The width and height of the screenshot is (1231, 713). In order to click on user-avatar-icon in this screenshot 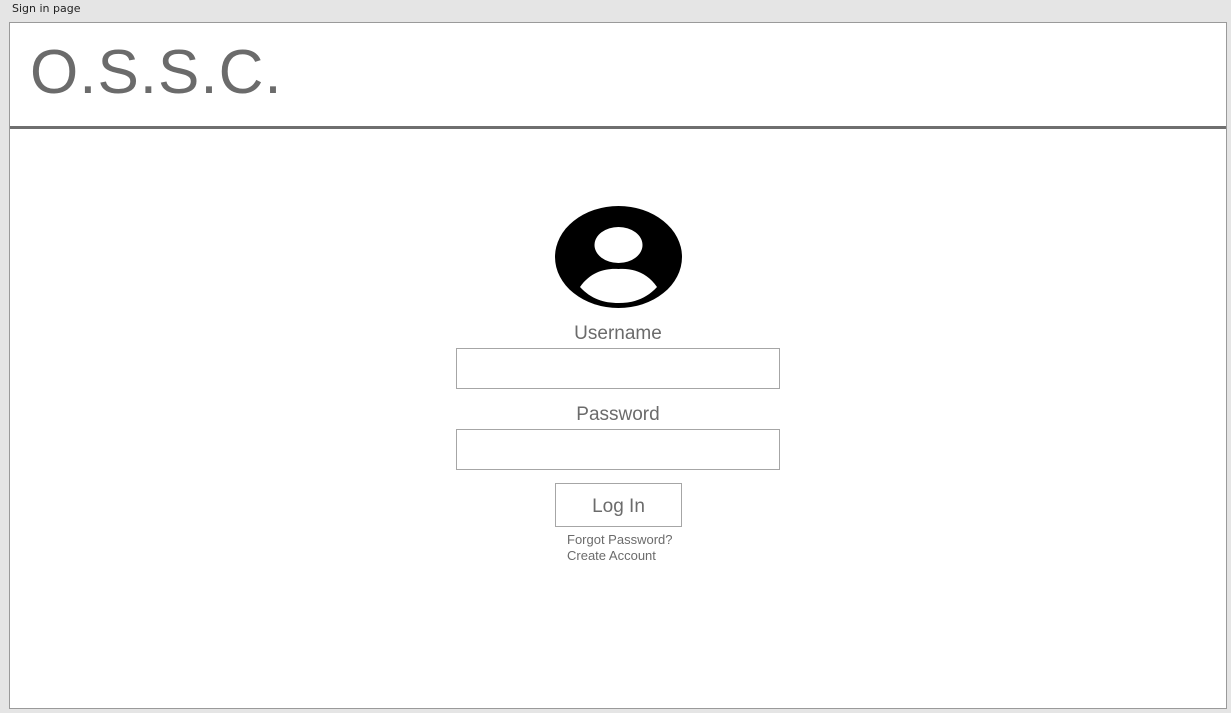, I will do `click(618, 257)`.